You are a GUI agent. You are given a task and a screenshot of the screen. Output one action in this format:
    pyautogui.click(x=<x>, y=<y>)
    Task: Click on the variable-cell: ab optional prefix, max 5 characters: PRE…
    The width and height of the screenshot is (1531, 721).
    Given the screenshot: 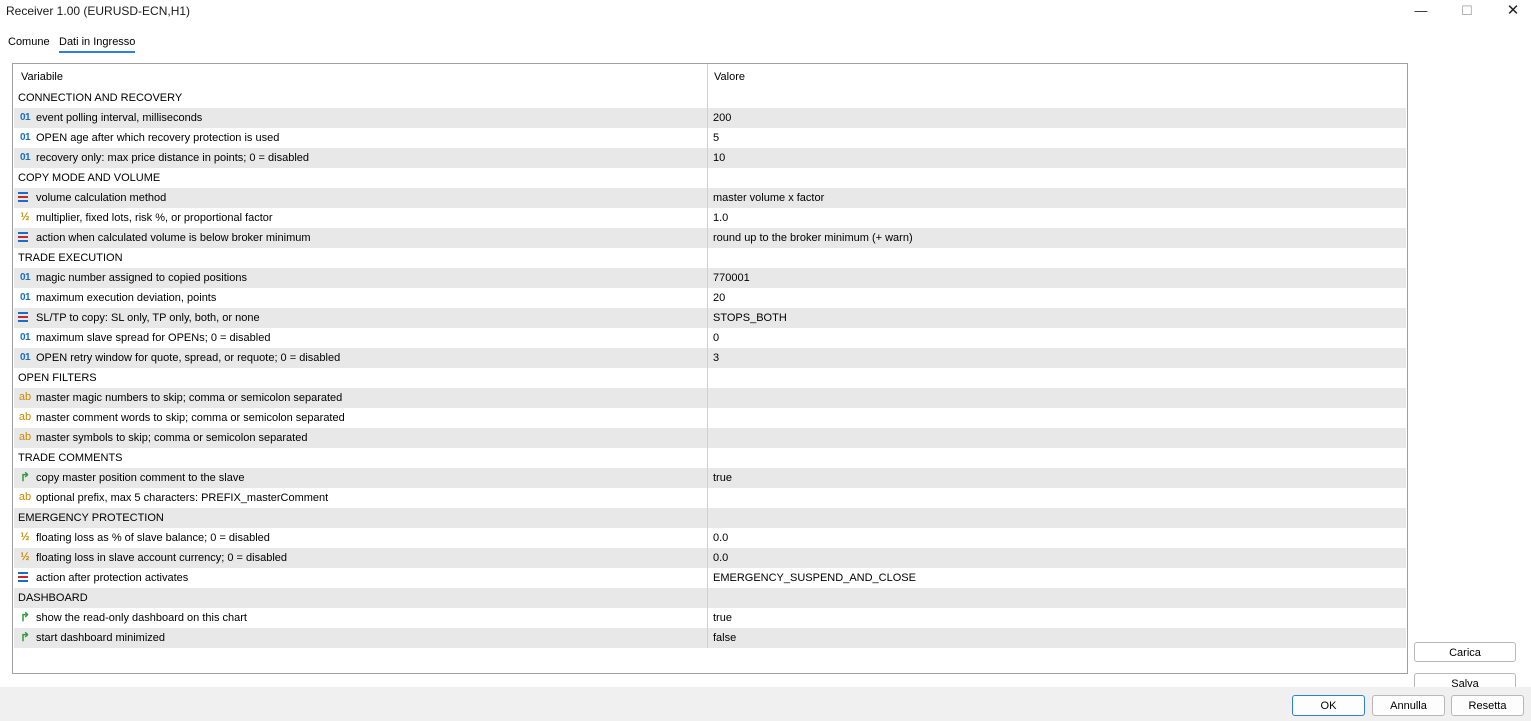 What is the action you would take?
    pyautogui.click(x=361, y=498)
    